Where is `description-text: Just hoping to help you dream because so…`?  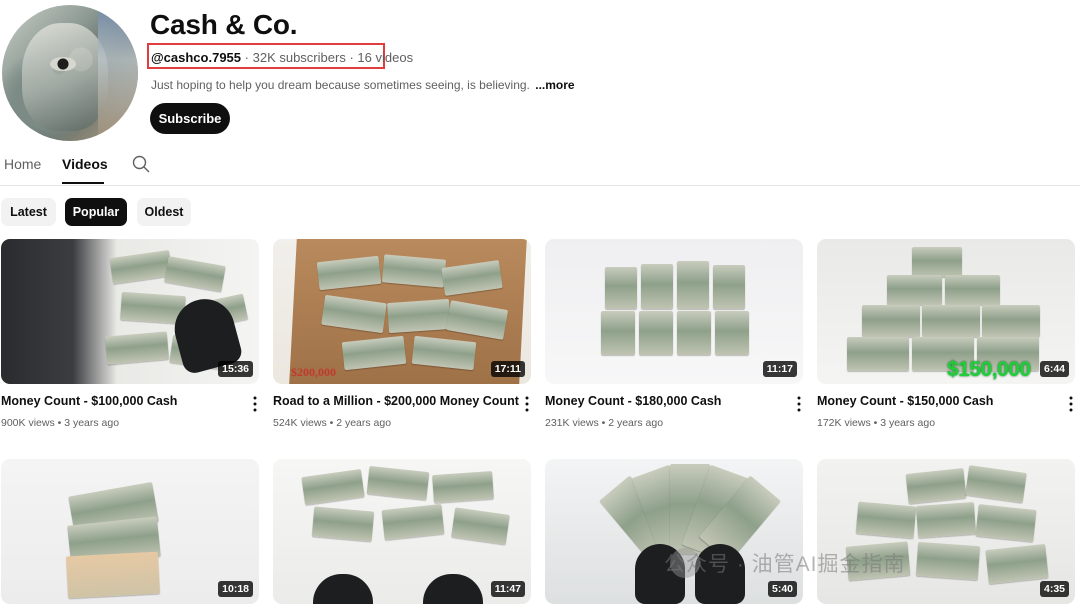
description-text: Just hoping to help you dream because so… is located at coordinates (340, 85).